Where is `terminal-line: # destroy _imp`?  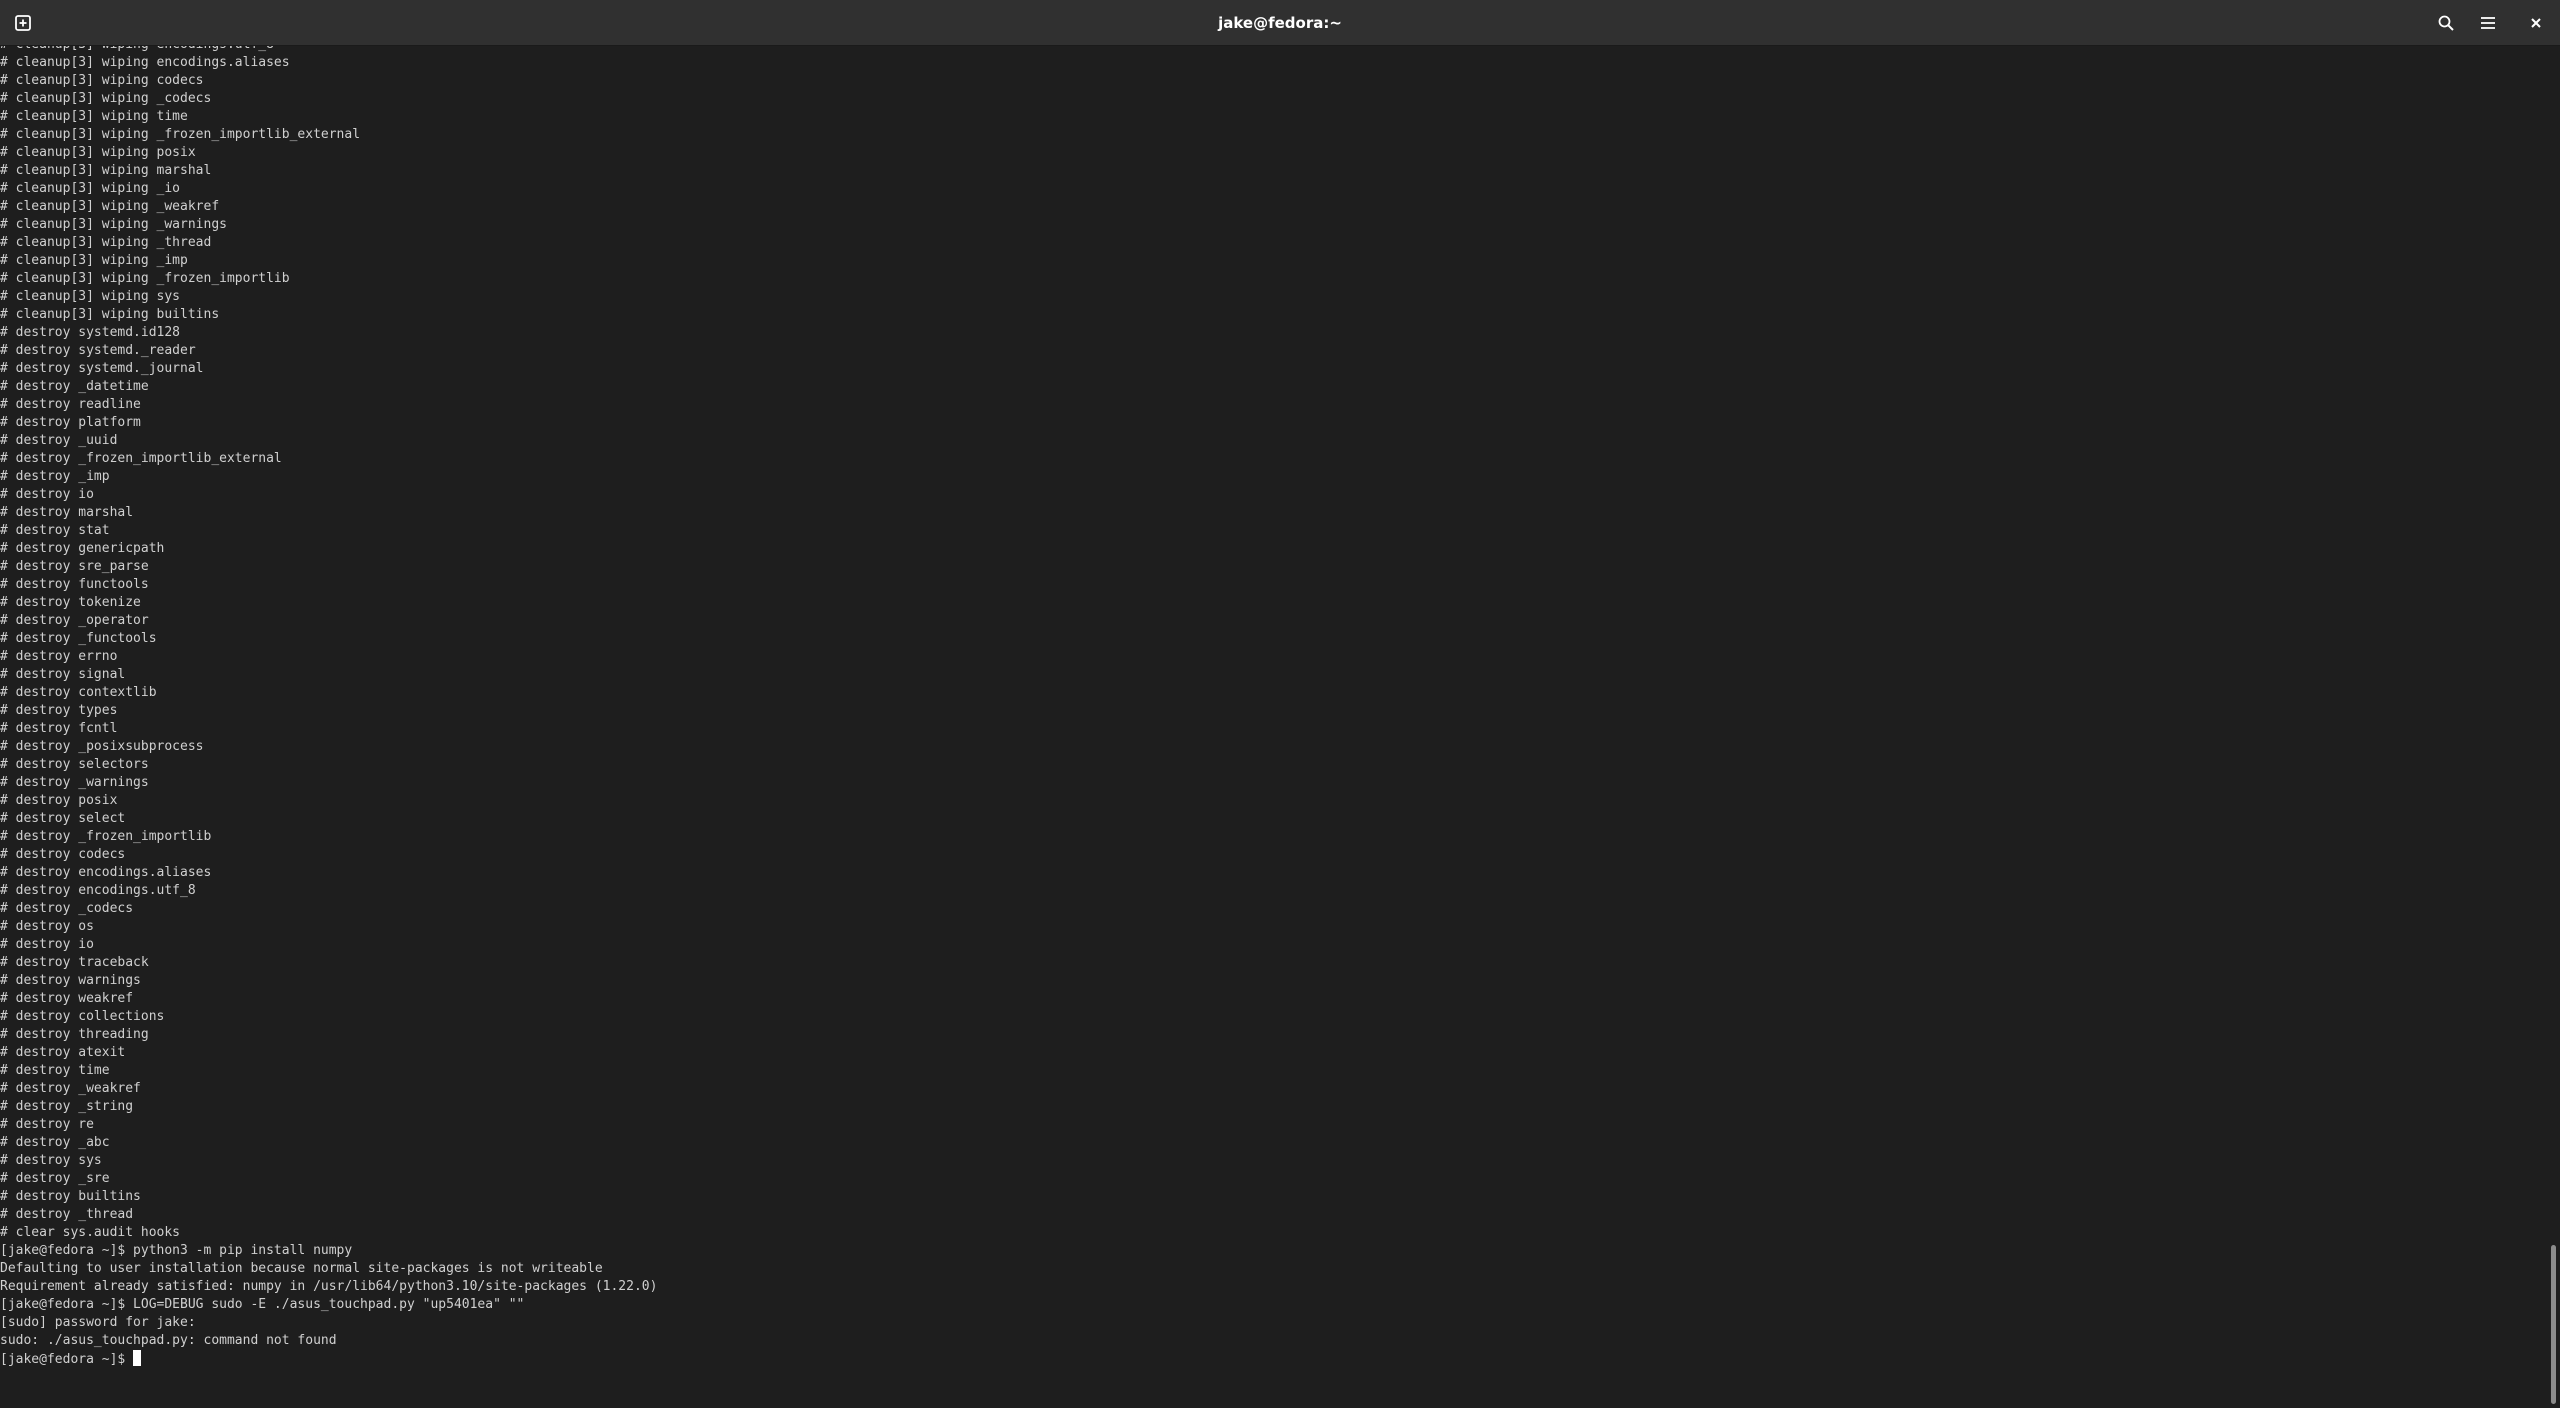 terminal-line: # destroy _imp is located at coordinates (55, 476).